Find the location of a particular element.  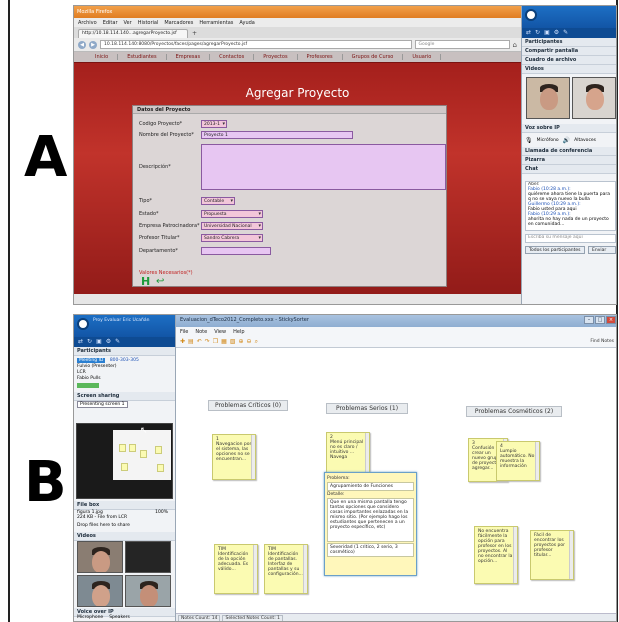

search-input: Google is located at coordinates (462, 44).